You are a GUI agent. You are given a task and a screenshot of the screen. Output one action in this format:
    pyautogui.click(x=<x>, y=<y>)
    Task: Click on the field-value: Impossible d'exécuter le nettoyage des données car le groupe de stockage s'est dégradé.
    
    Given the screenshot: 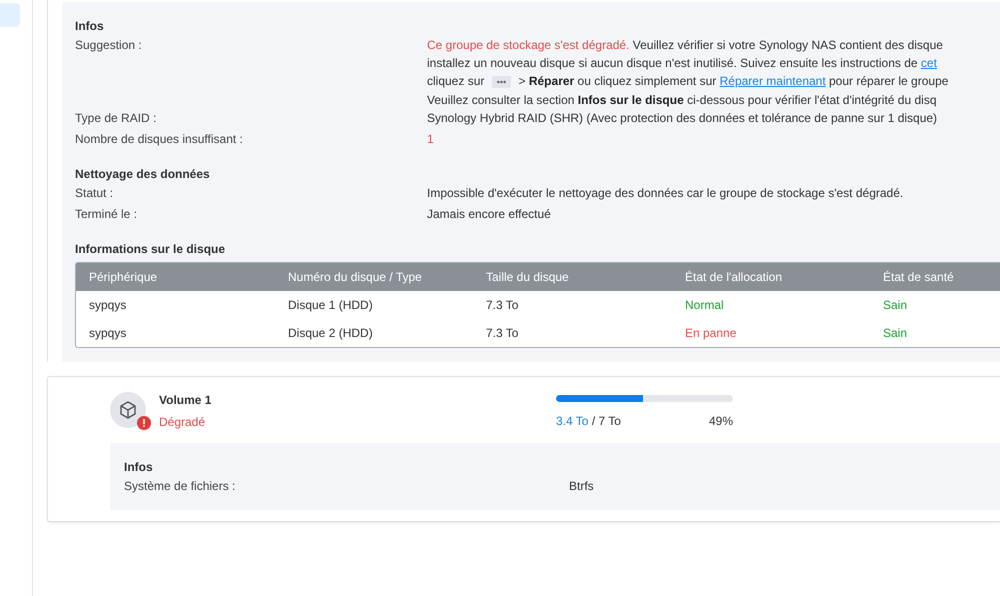 What is the action you would take?
    pyautogui.click(x=665, y=193)
    